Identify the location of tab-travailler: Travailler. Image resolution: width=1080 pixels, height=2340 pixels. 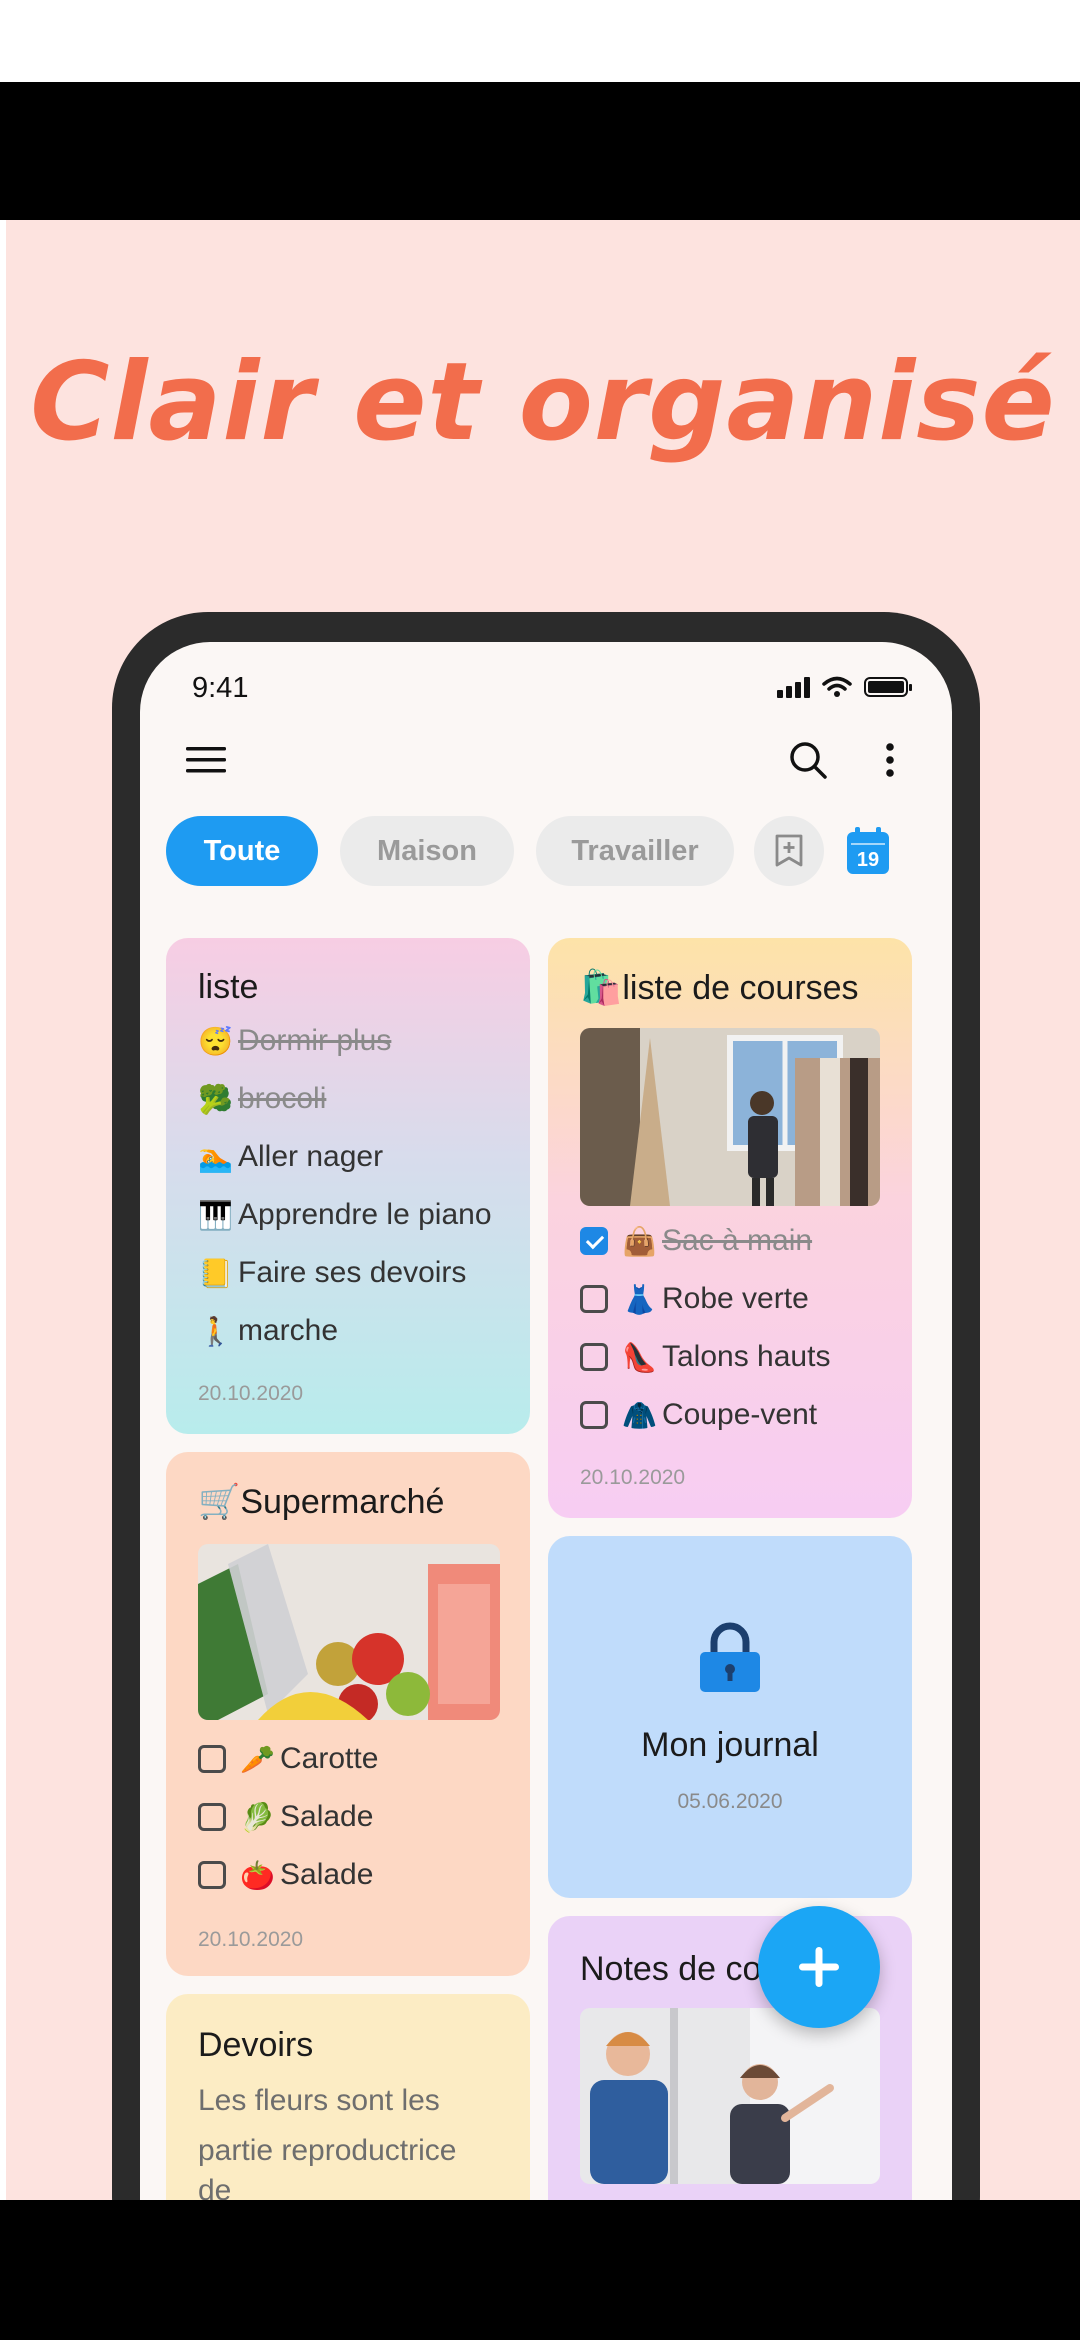
(635, 851).